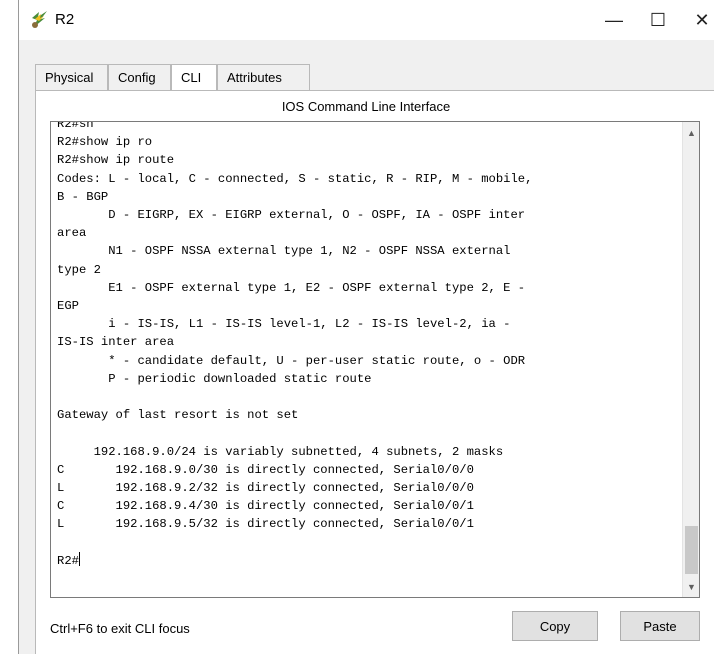  Describe the element at coordinates (691, 586) in the screenshot. I see `scroll-down-arrow-icon: ▼` at that location.